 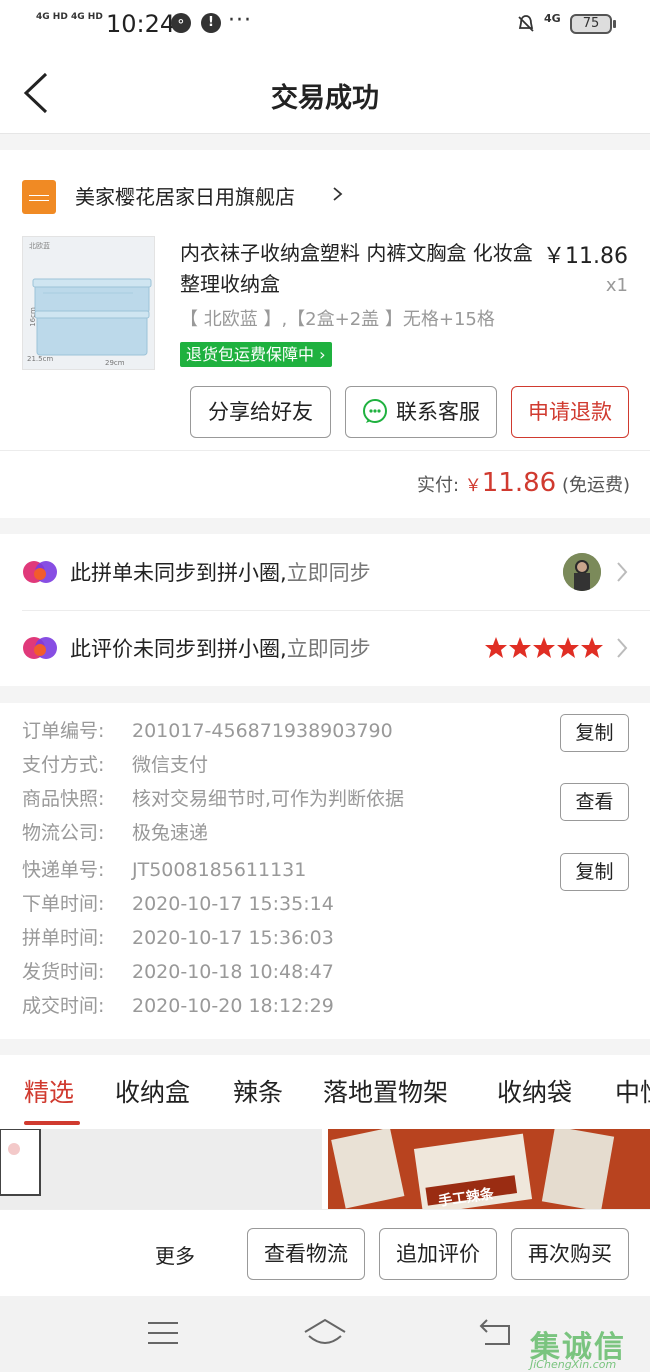 I want to click on menu-icon, so click(x=163, y=1333).